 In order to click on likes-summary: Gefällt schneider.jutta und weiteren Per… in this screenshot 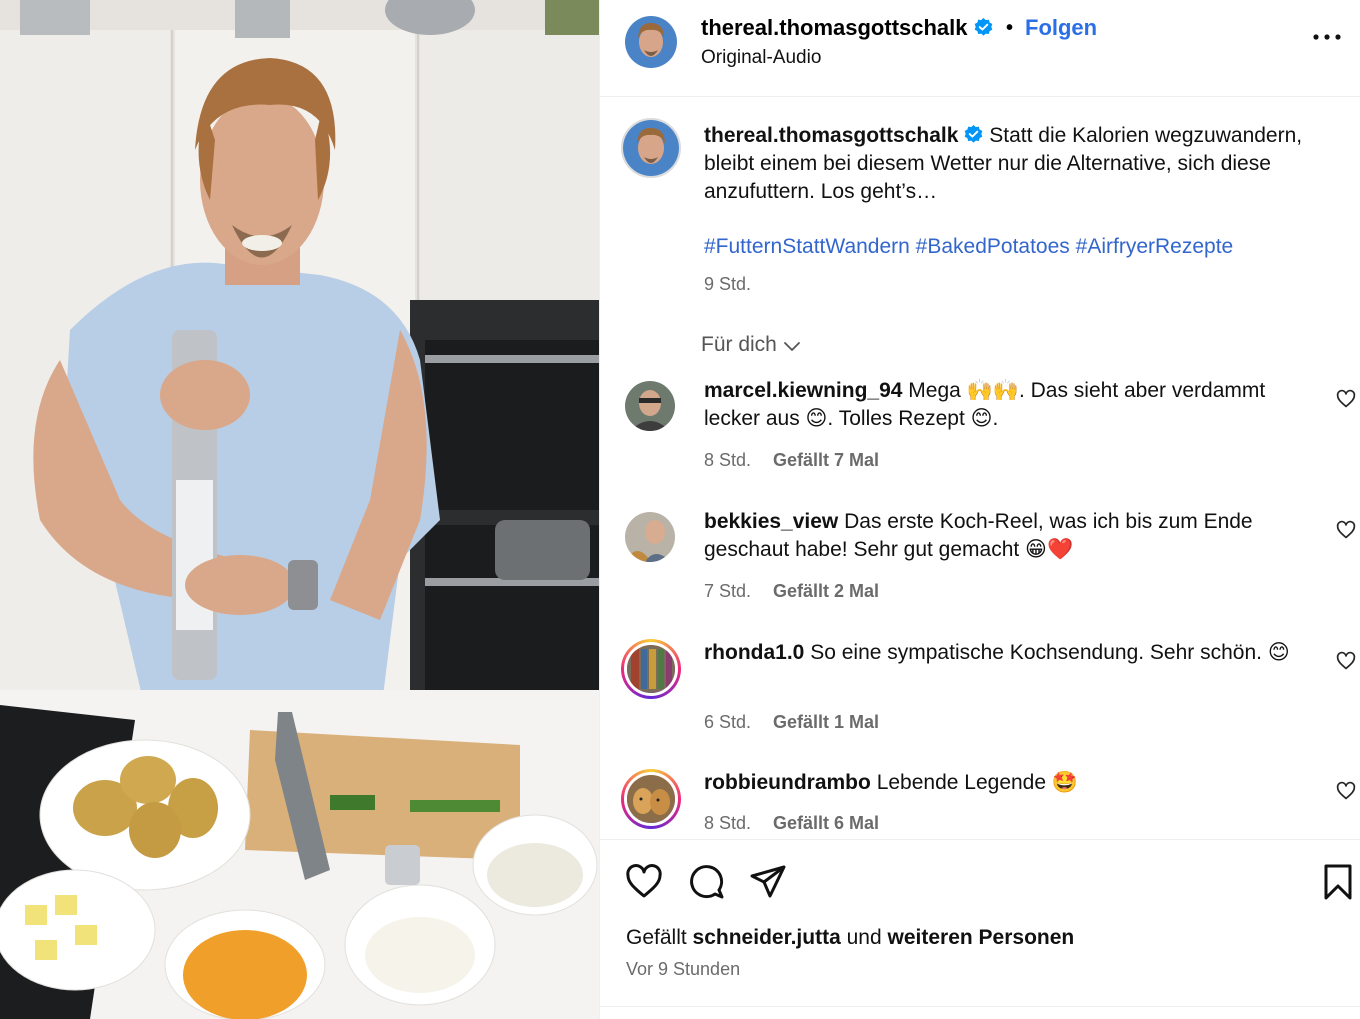, I will do `click(850, 938)`.